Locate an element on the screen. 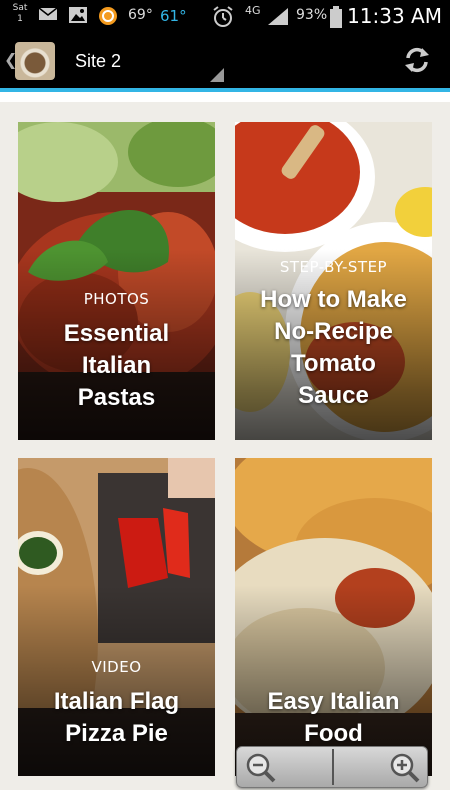 The height and width of the screenshot is (800, 450). card-title-line: How to Make is located at coordinates (333, 299).